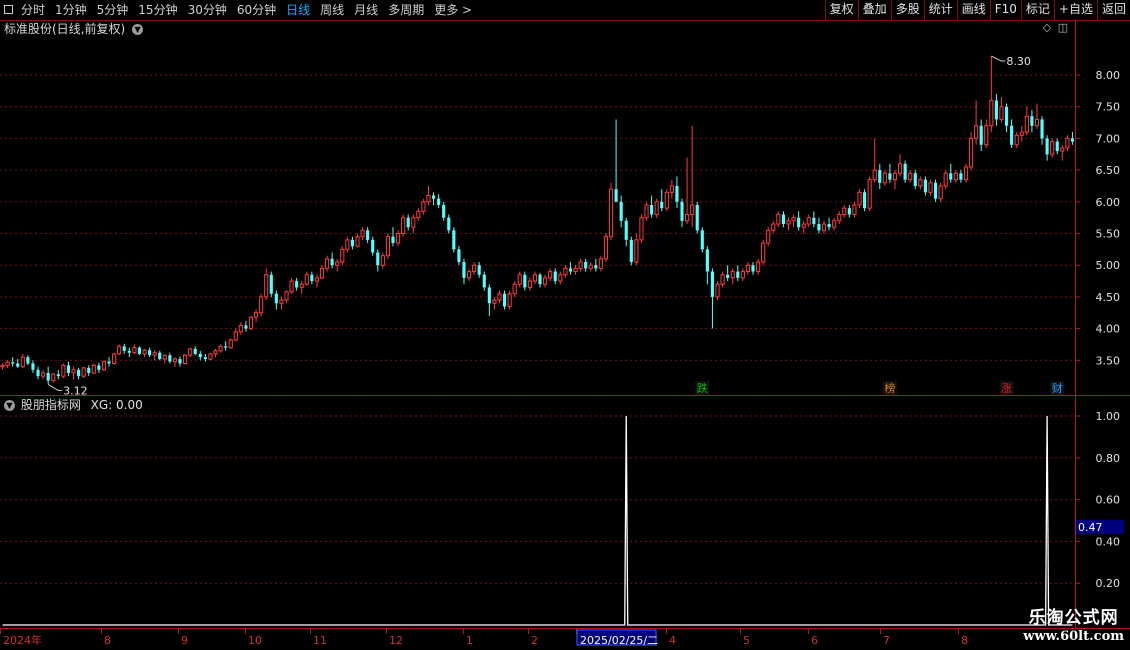 The image size is (1130, 650). I want to click on price-tick-label: 6.00, so click(1108, 202).